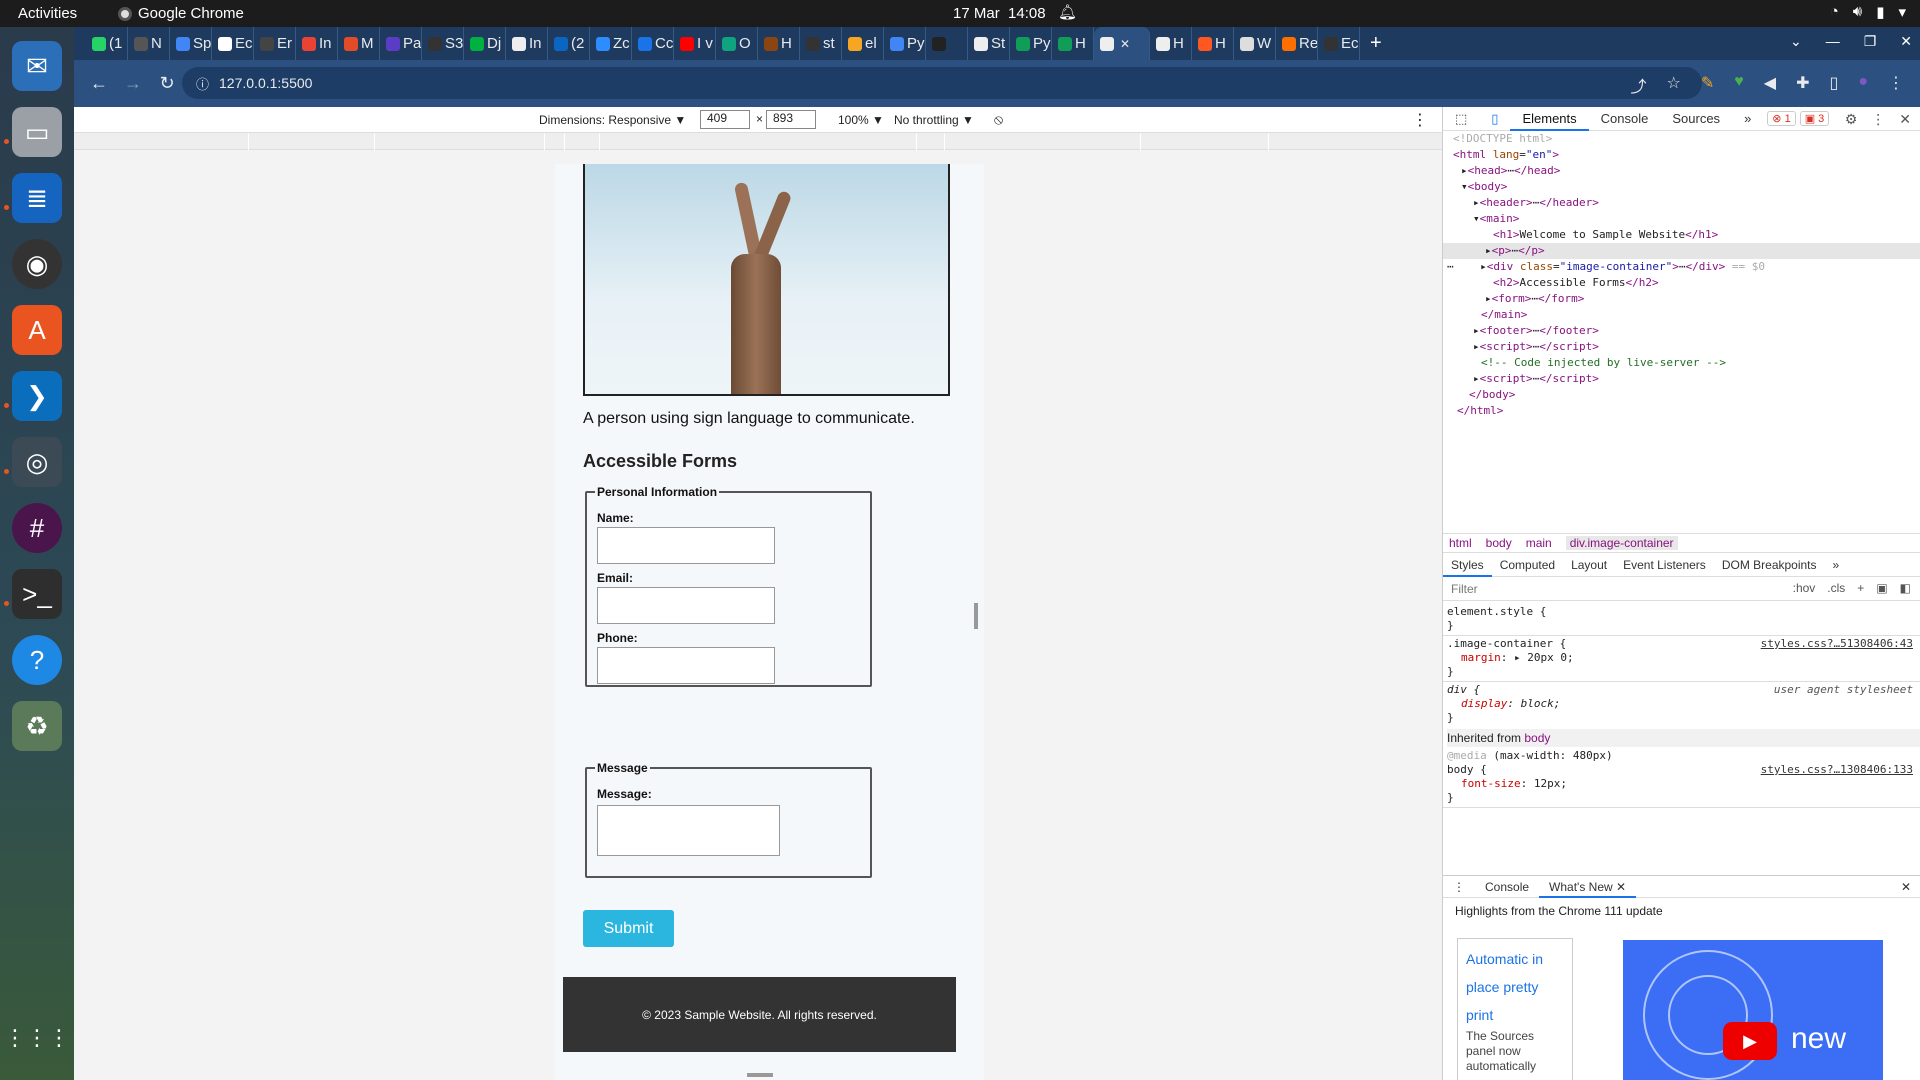 This screenshot has width=1920, height=1080. Describe the element at coordinates (1836, 565) in the screenshot. I see `more-subtabs-icon: »` at that location.